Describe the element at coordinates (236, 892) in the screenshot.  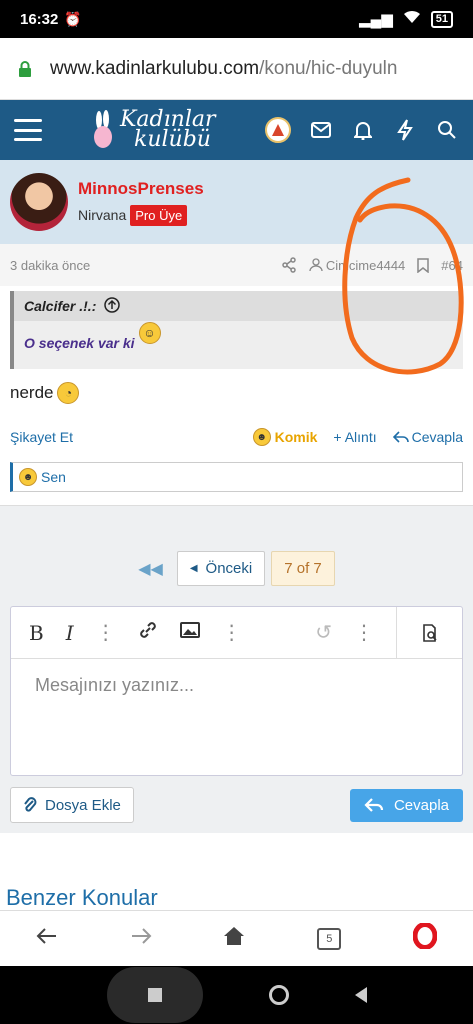
I see `similar-threads: Benzer Konular` at that location.